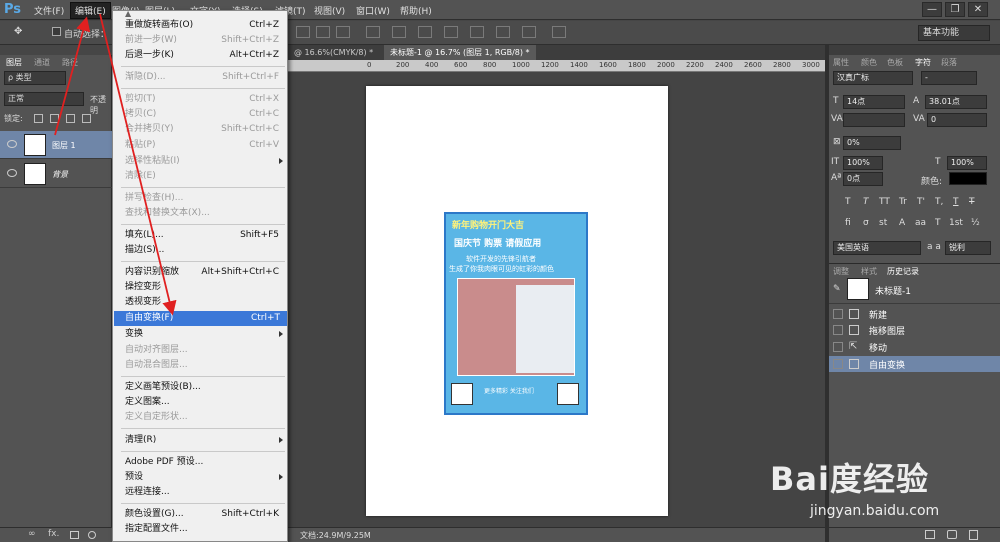 This screenshot has height=542, width=1000. What do you see at coordinates (206, 77) in the screenshot?
I see `menu-fade: 渐隐(D)... Shift+Ctrl+F` at bounding box center [206, 77].